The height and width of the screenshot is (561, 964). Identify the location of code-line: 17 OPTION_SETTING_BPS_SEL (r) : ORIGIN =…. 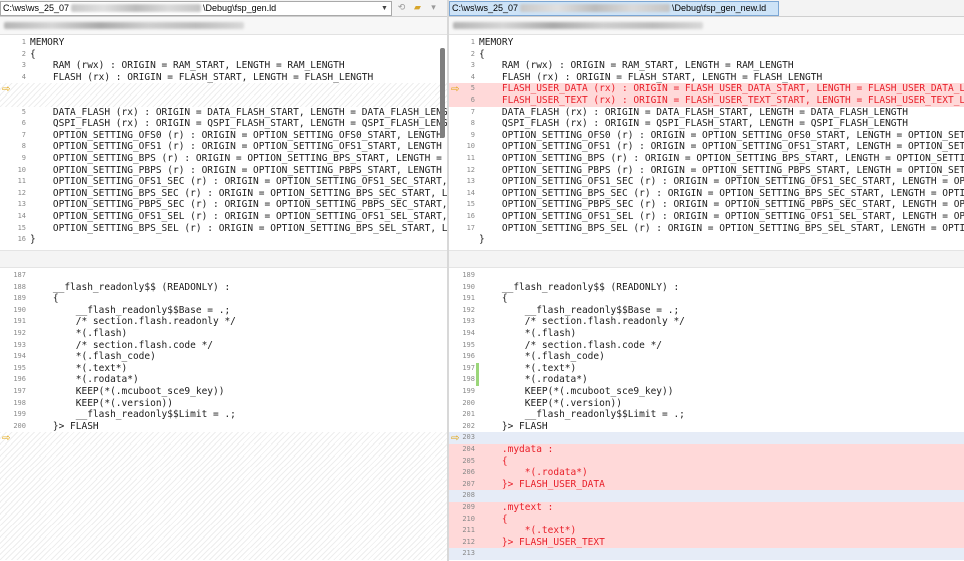
(706, 229).